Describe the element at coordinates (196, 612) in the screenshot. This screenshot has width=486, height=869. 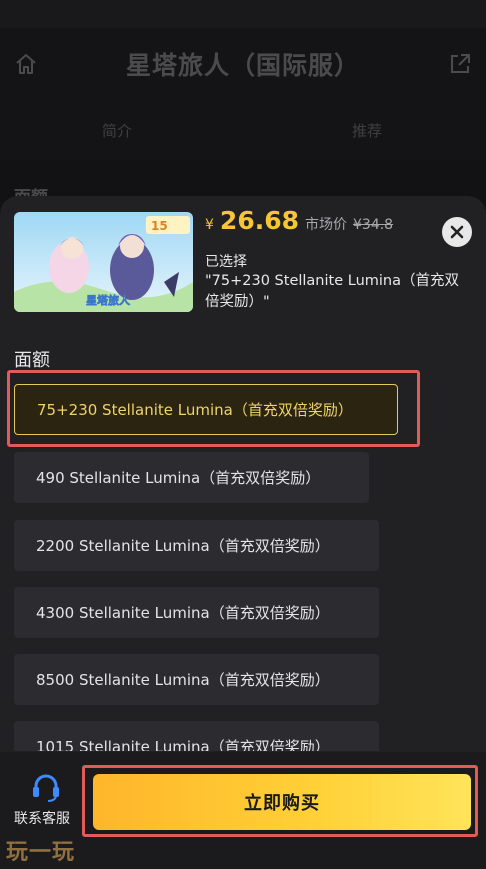
I see `denomination-option-4300: 4300 Stellanite Lumina（首充双倍奖励）` at that location.